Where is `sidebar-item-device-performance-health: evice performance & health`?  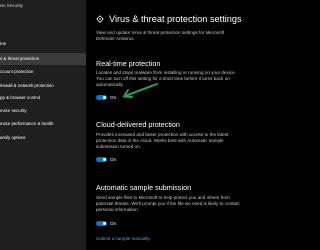 sidebar-item-device-performance-health: evice performance & health is located at coordinates (43, 124).